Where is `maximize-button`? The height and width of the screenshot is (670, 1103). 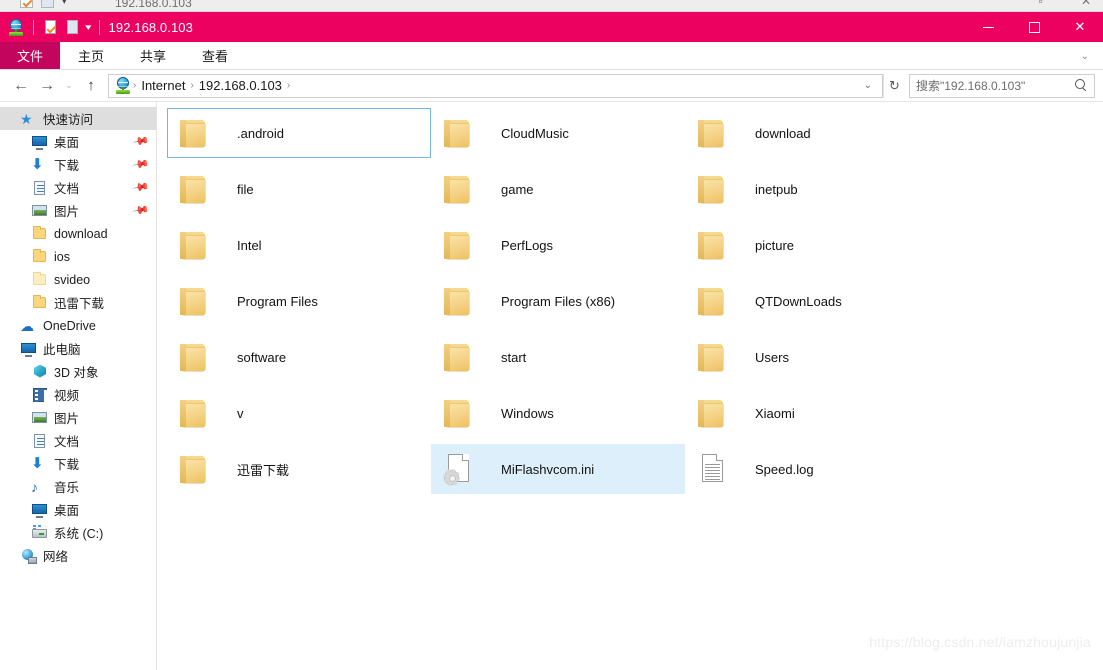
maximize-button is located at coordinates (1034, 27).